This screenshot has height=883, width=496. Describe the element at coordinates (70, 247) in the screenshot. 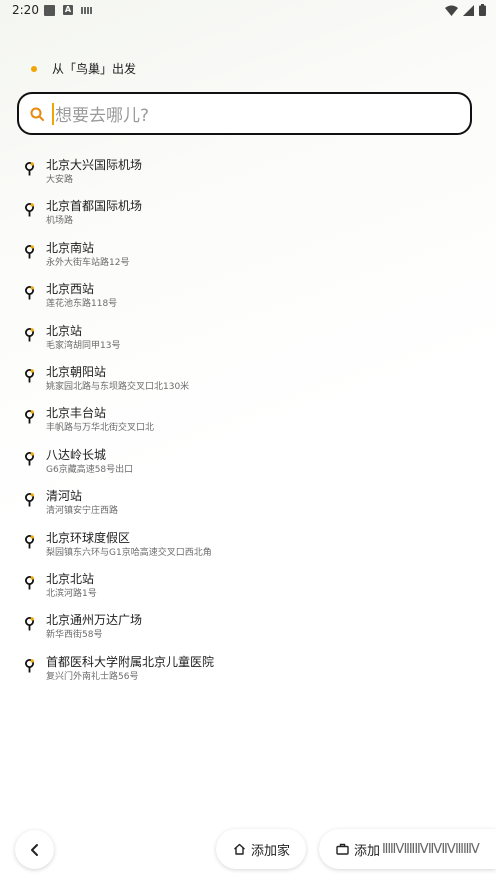

I see `place-name: 北京南站` at that location.